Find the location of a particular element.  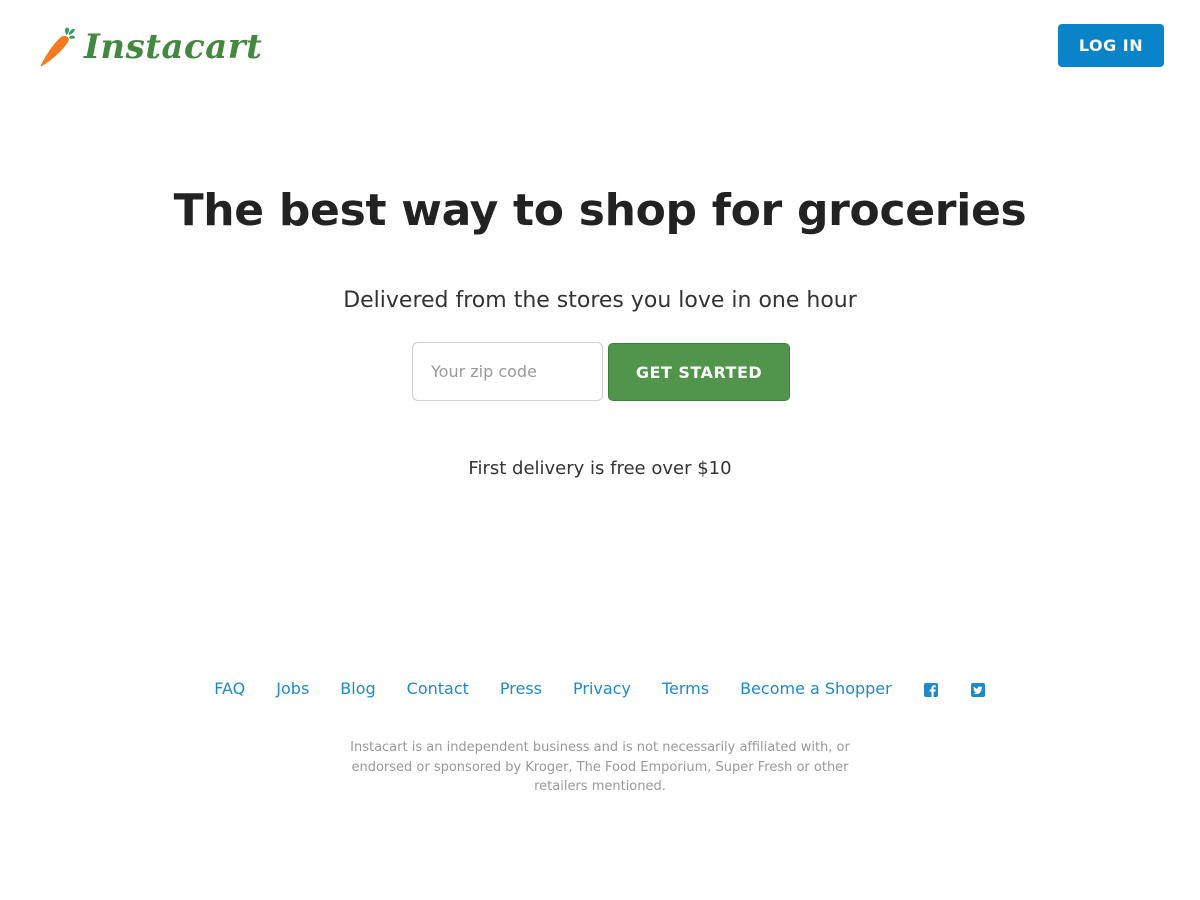

footer-link-contact: Contact is located at coordinates (438, 689).